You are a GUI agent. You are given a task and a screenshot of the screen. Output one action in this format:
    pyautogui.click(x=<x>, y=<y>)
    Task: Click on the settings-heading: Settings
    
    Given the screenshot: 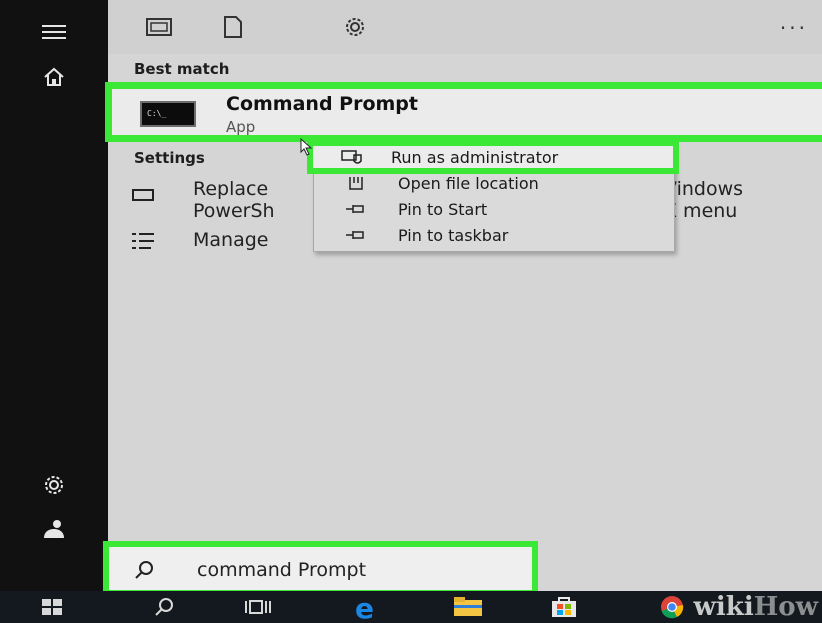 What is the action you would take?
    pyautogui.click(x=169, y=158)
    